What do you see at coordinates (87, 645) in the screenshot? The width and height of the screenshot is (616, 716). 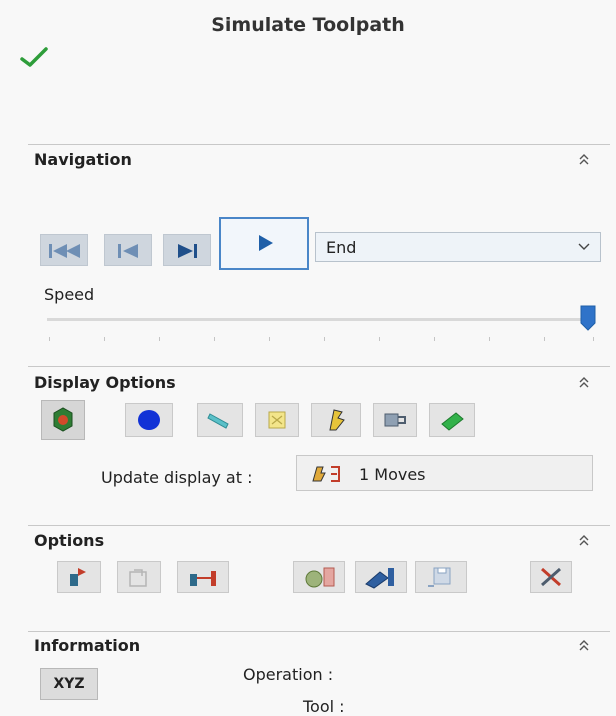 I see `information-title: Information` at bounding box center [87, 645].